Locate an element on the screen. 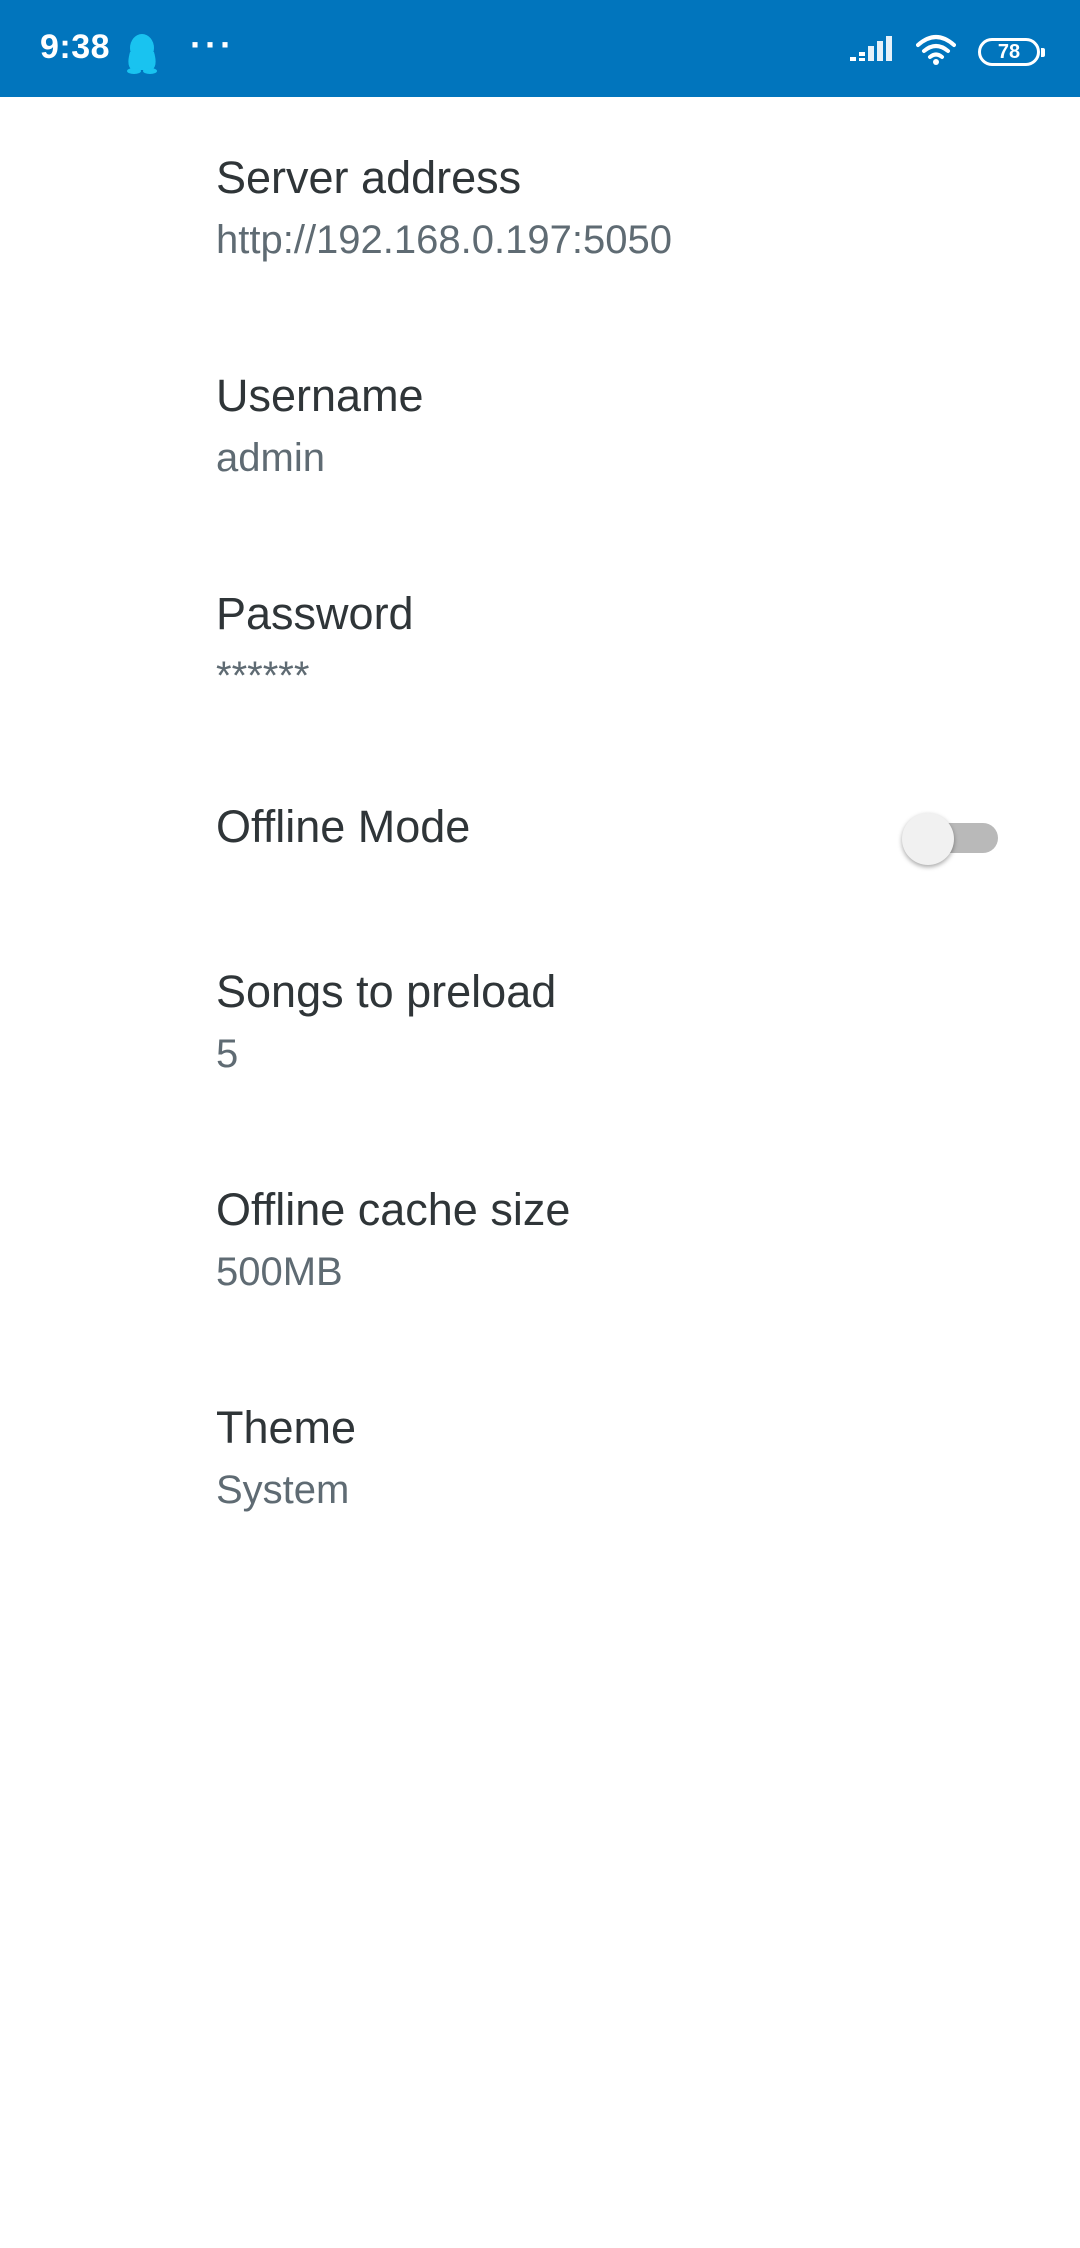 The width and height of the screenshot is (1080, 2248). server-address-preference: Server address http://192.168.0.197:5050 is located at coordinates (540, 206).